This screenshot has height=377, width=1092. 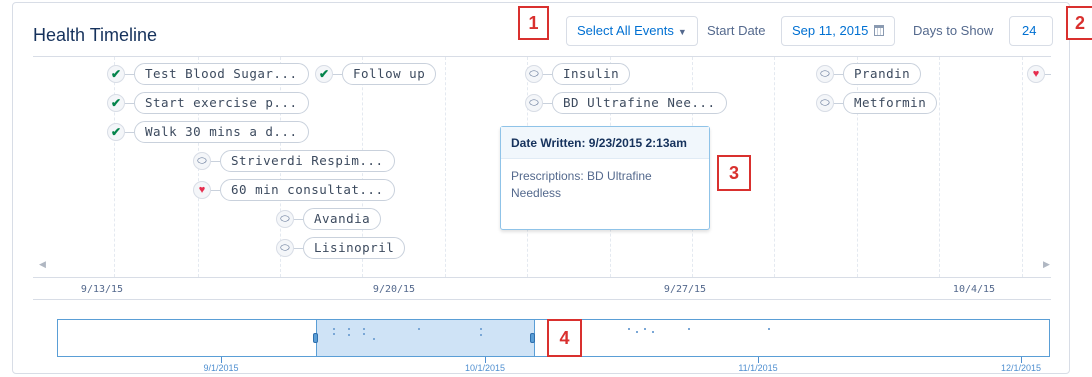 What do you see at coordinates (625, 30) in the screenshot?
I see `select-all-events-label: Select All Events` at bounding box center [625, 30].